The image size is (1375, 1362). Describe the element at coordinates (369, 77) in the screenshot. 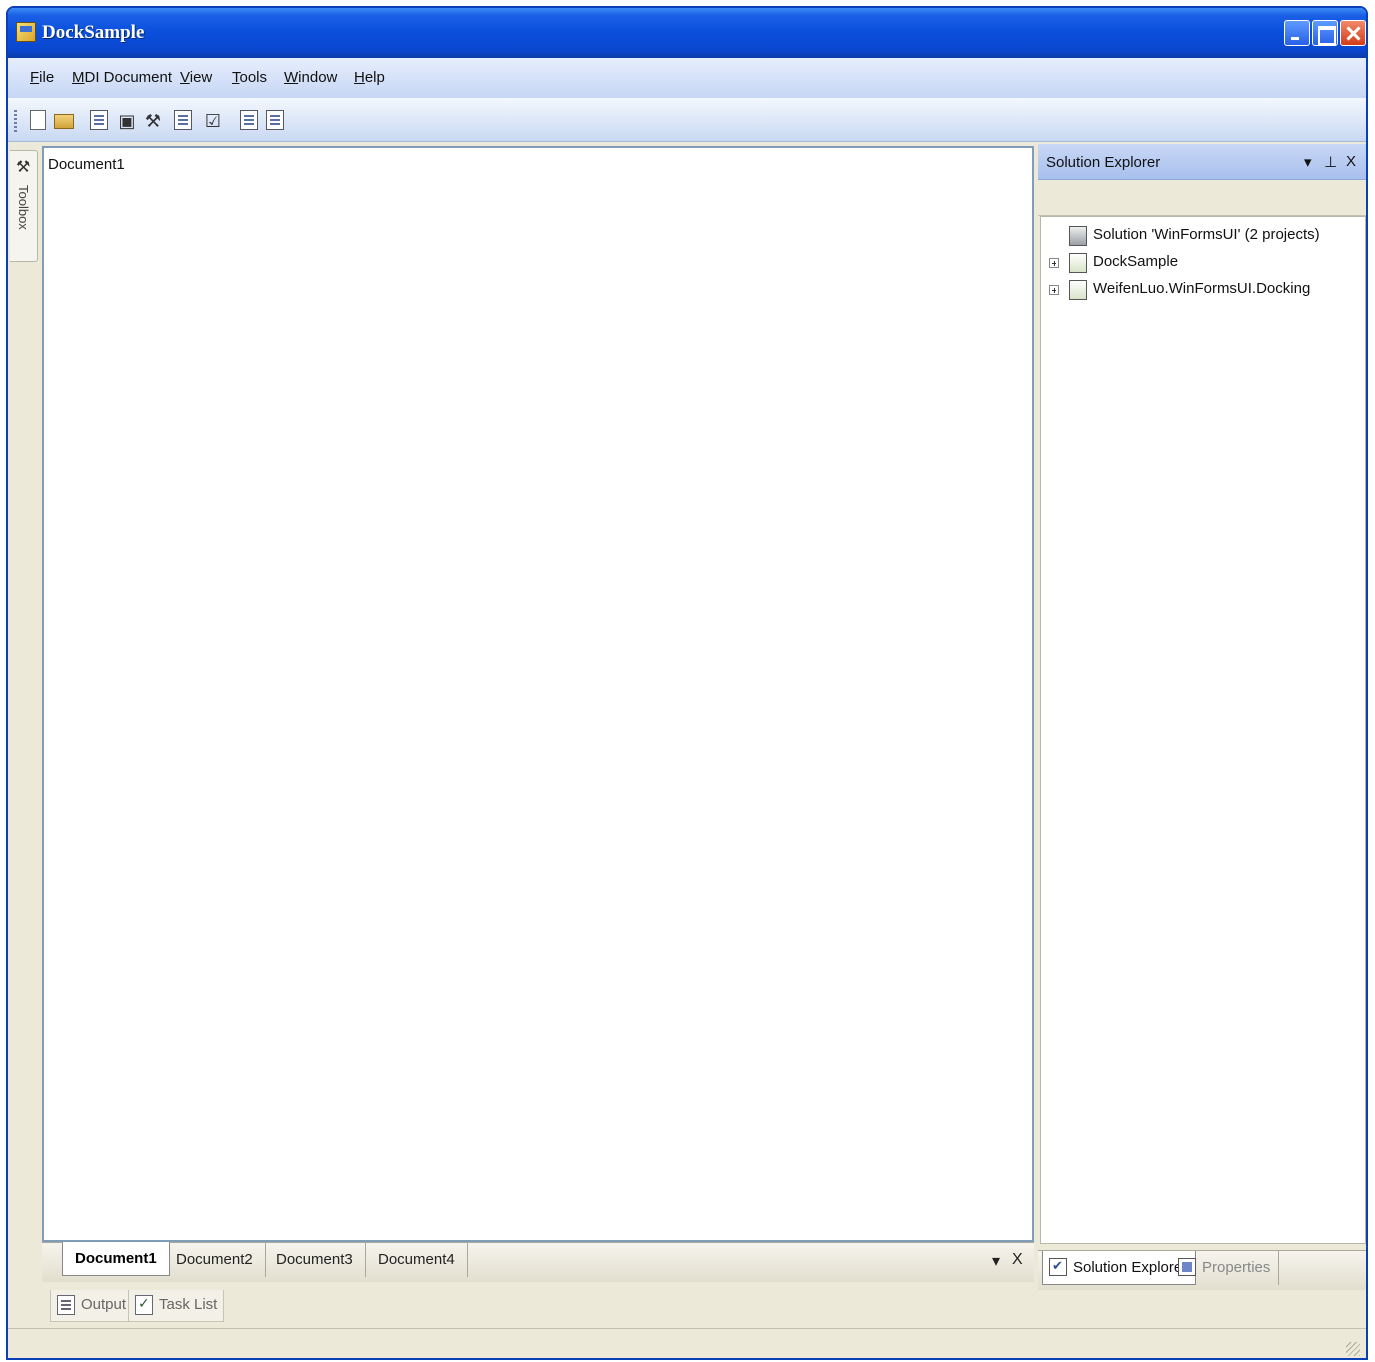

I see `menu-help: Help` at that location.